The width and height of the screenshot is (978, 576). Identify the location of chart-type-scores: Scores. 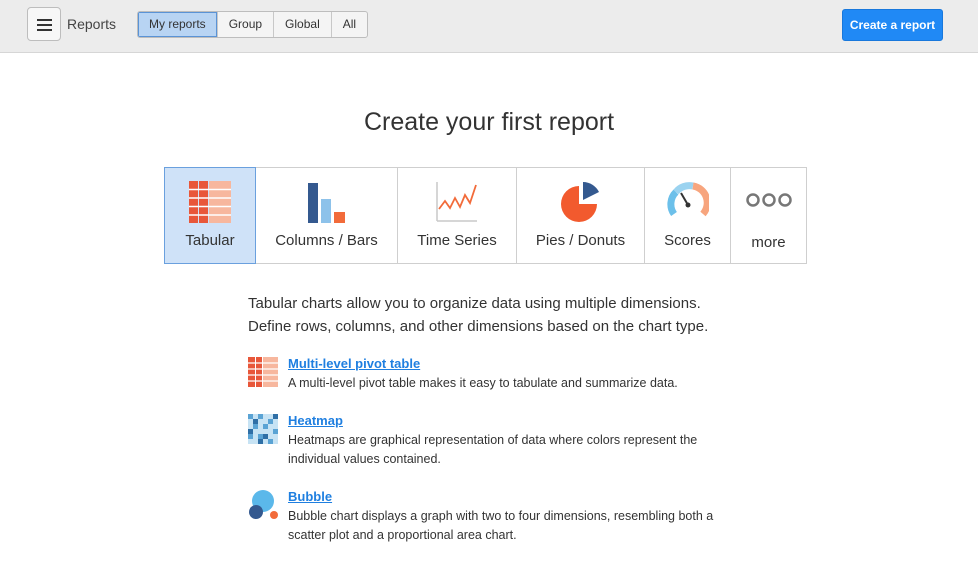
(688, 215).